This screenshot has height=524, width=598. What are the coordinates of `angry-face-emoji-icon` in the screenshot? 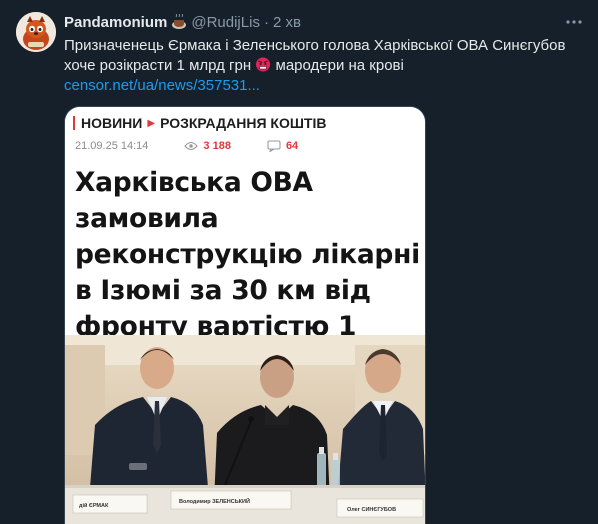 It's located at (263, 64).